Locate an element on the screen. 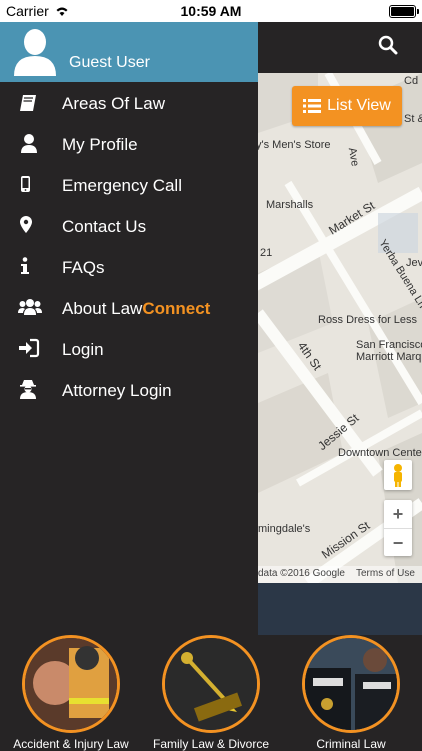  avatar-icon is located at coordinates (35, 52).